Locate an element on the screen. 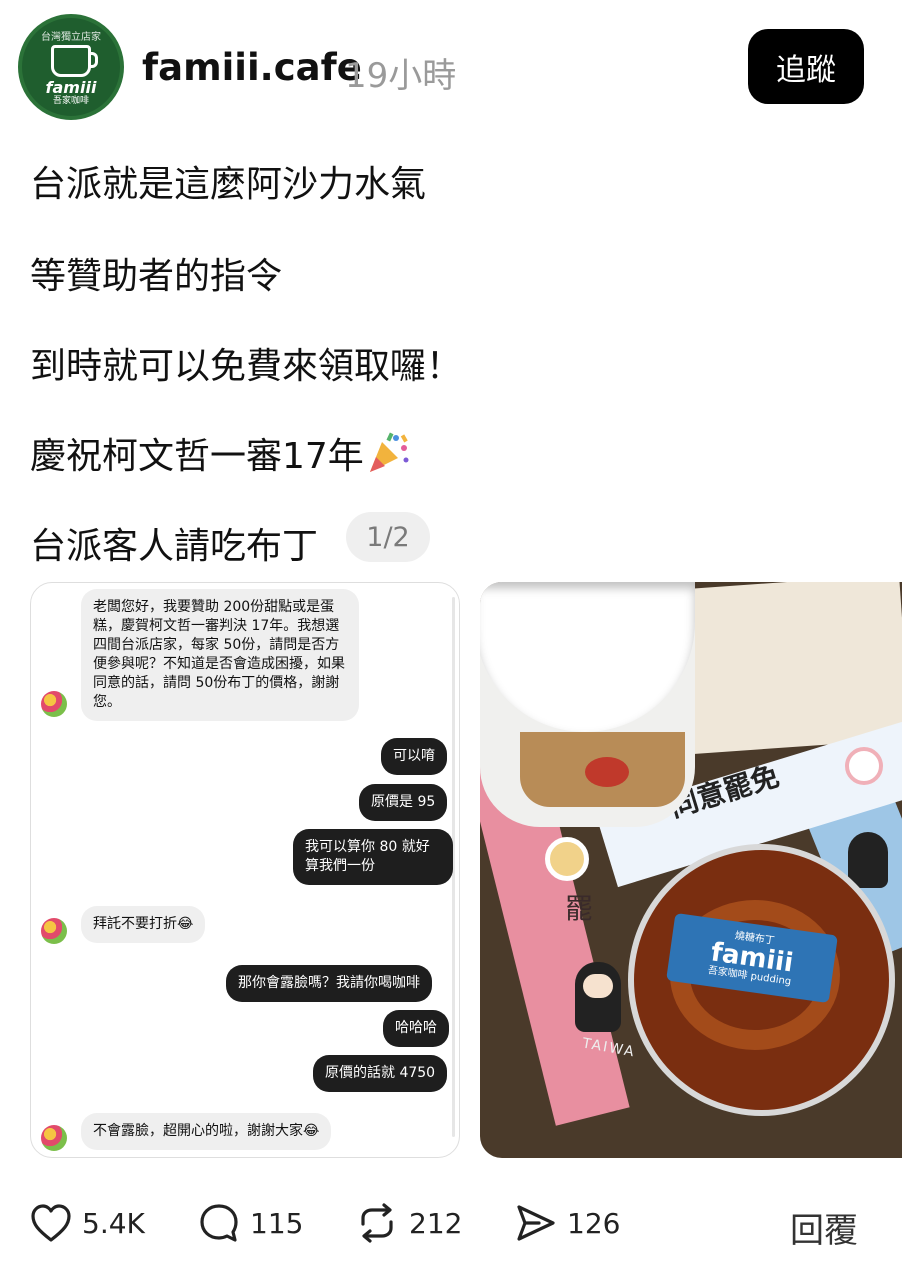  chat-message: 可以唷 is located at coordinates (414, 756).